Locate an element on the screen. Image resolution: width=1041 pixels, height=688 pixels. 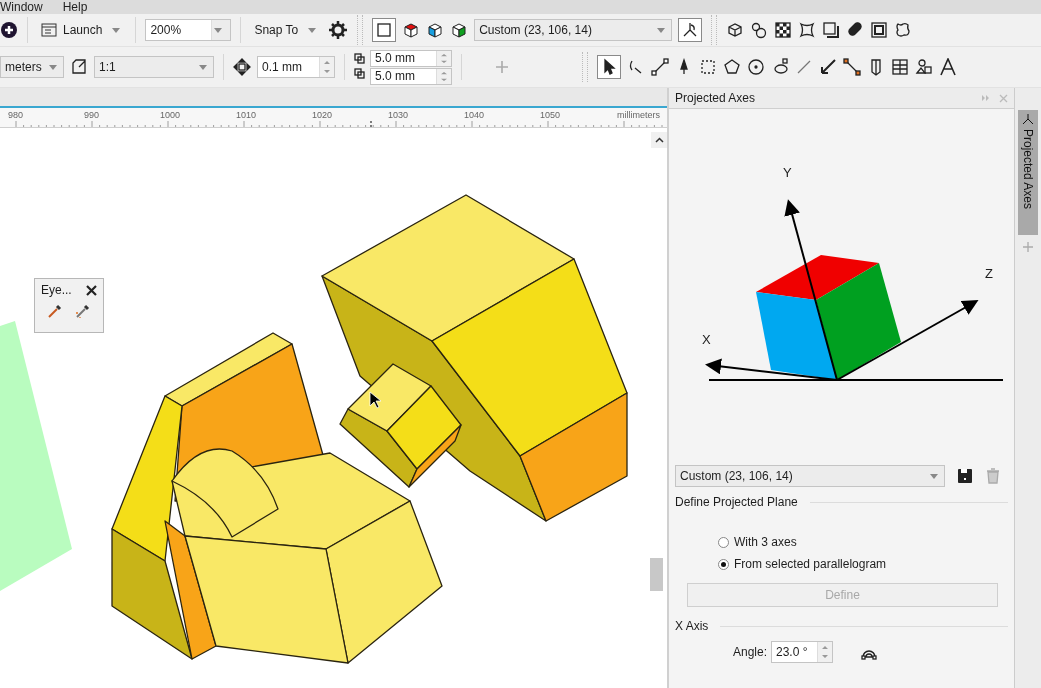
units-combo: meters is located at coordinates (32, 67).